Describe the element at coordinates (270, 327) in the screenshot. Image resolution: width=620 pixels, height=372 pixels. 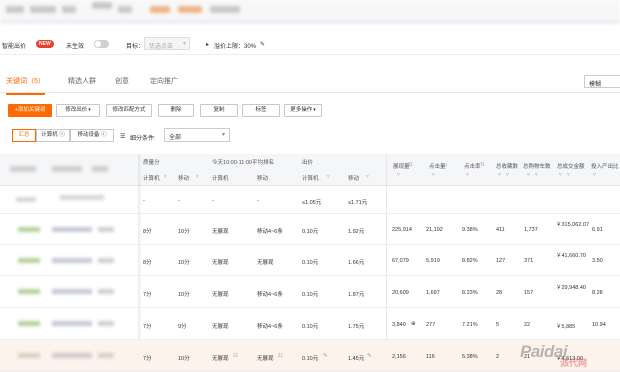
I see `rank-mobile: 移动4~6条` at that location.